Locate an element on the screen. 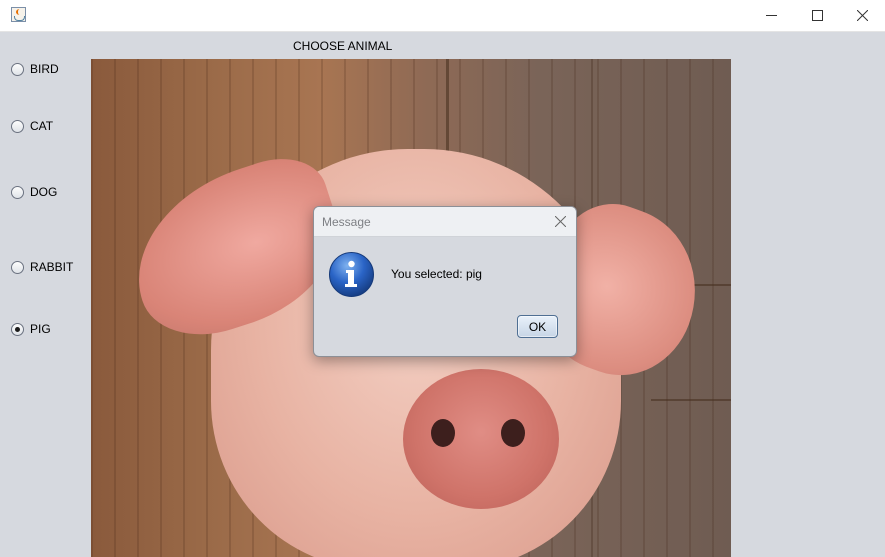 Image resolution: width=885 pixels, height=557 pixels. maximize-icon is located at coordinates (817, 15).